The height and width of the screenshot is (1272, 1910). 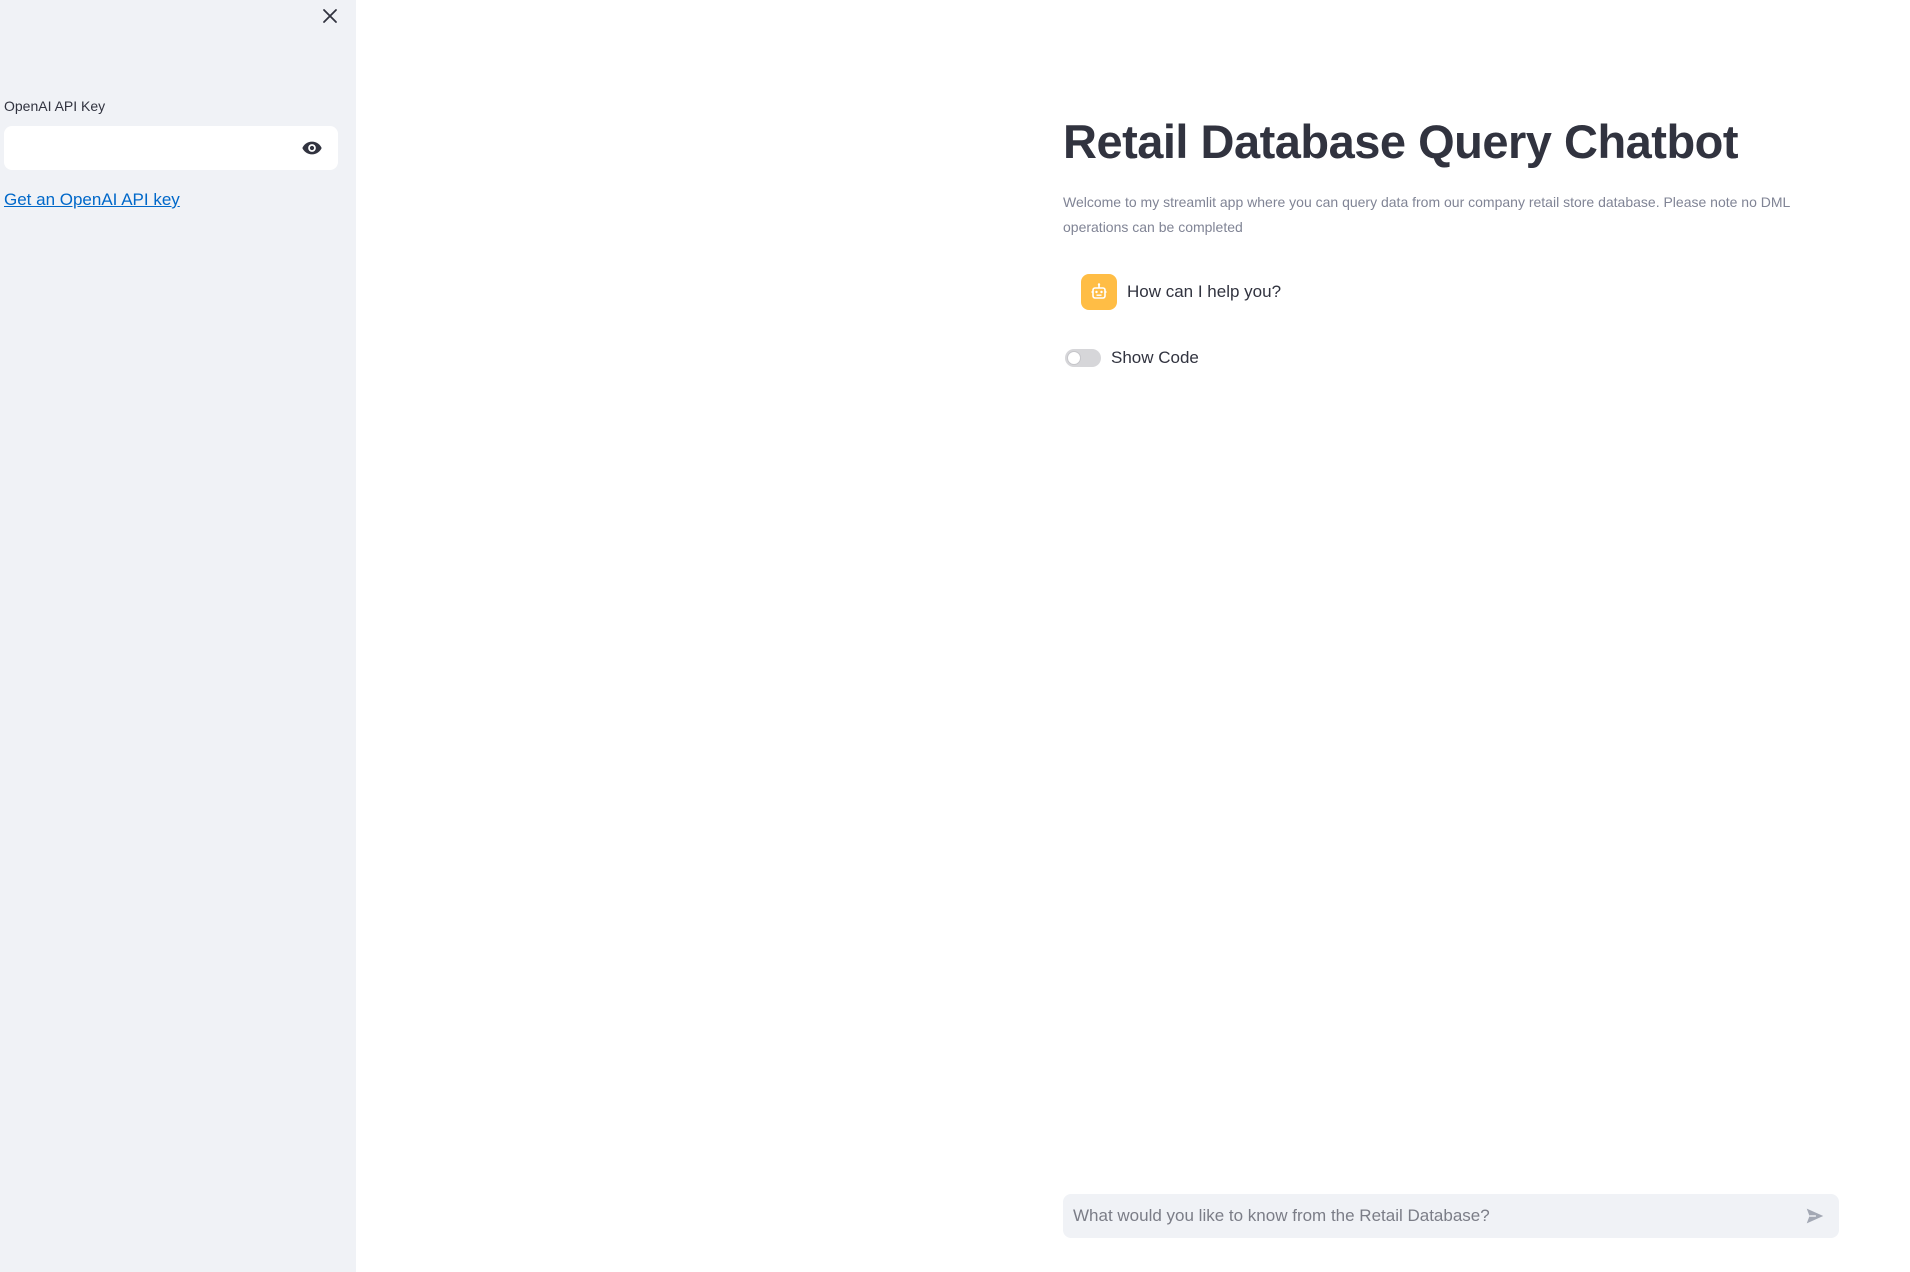 What do you see at coordinates (55, 106) in the screenshot?
I see `api-key-label: OpenAI API Key` at bounding box center [55, 106].